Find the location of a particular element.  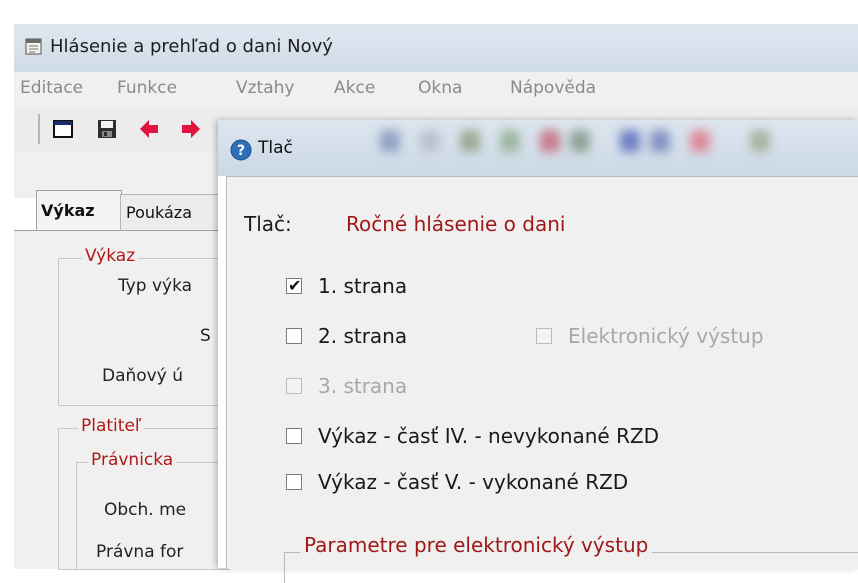

checkbox-page-1-box: ✔ is located at coordinates (294, 285).